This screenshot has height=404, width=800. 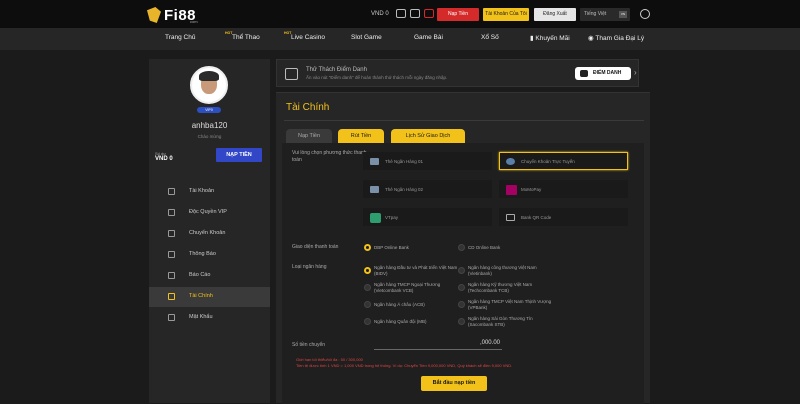 I want to click on method-momopay: MoMoPay, so click(x=563, y=189).